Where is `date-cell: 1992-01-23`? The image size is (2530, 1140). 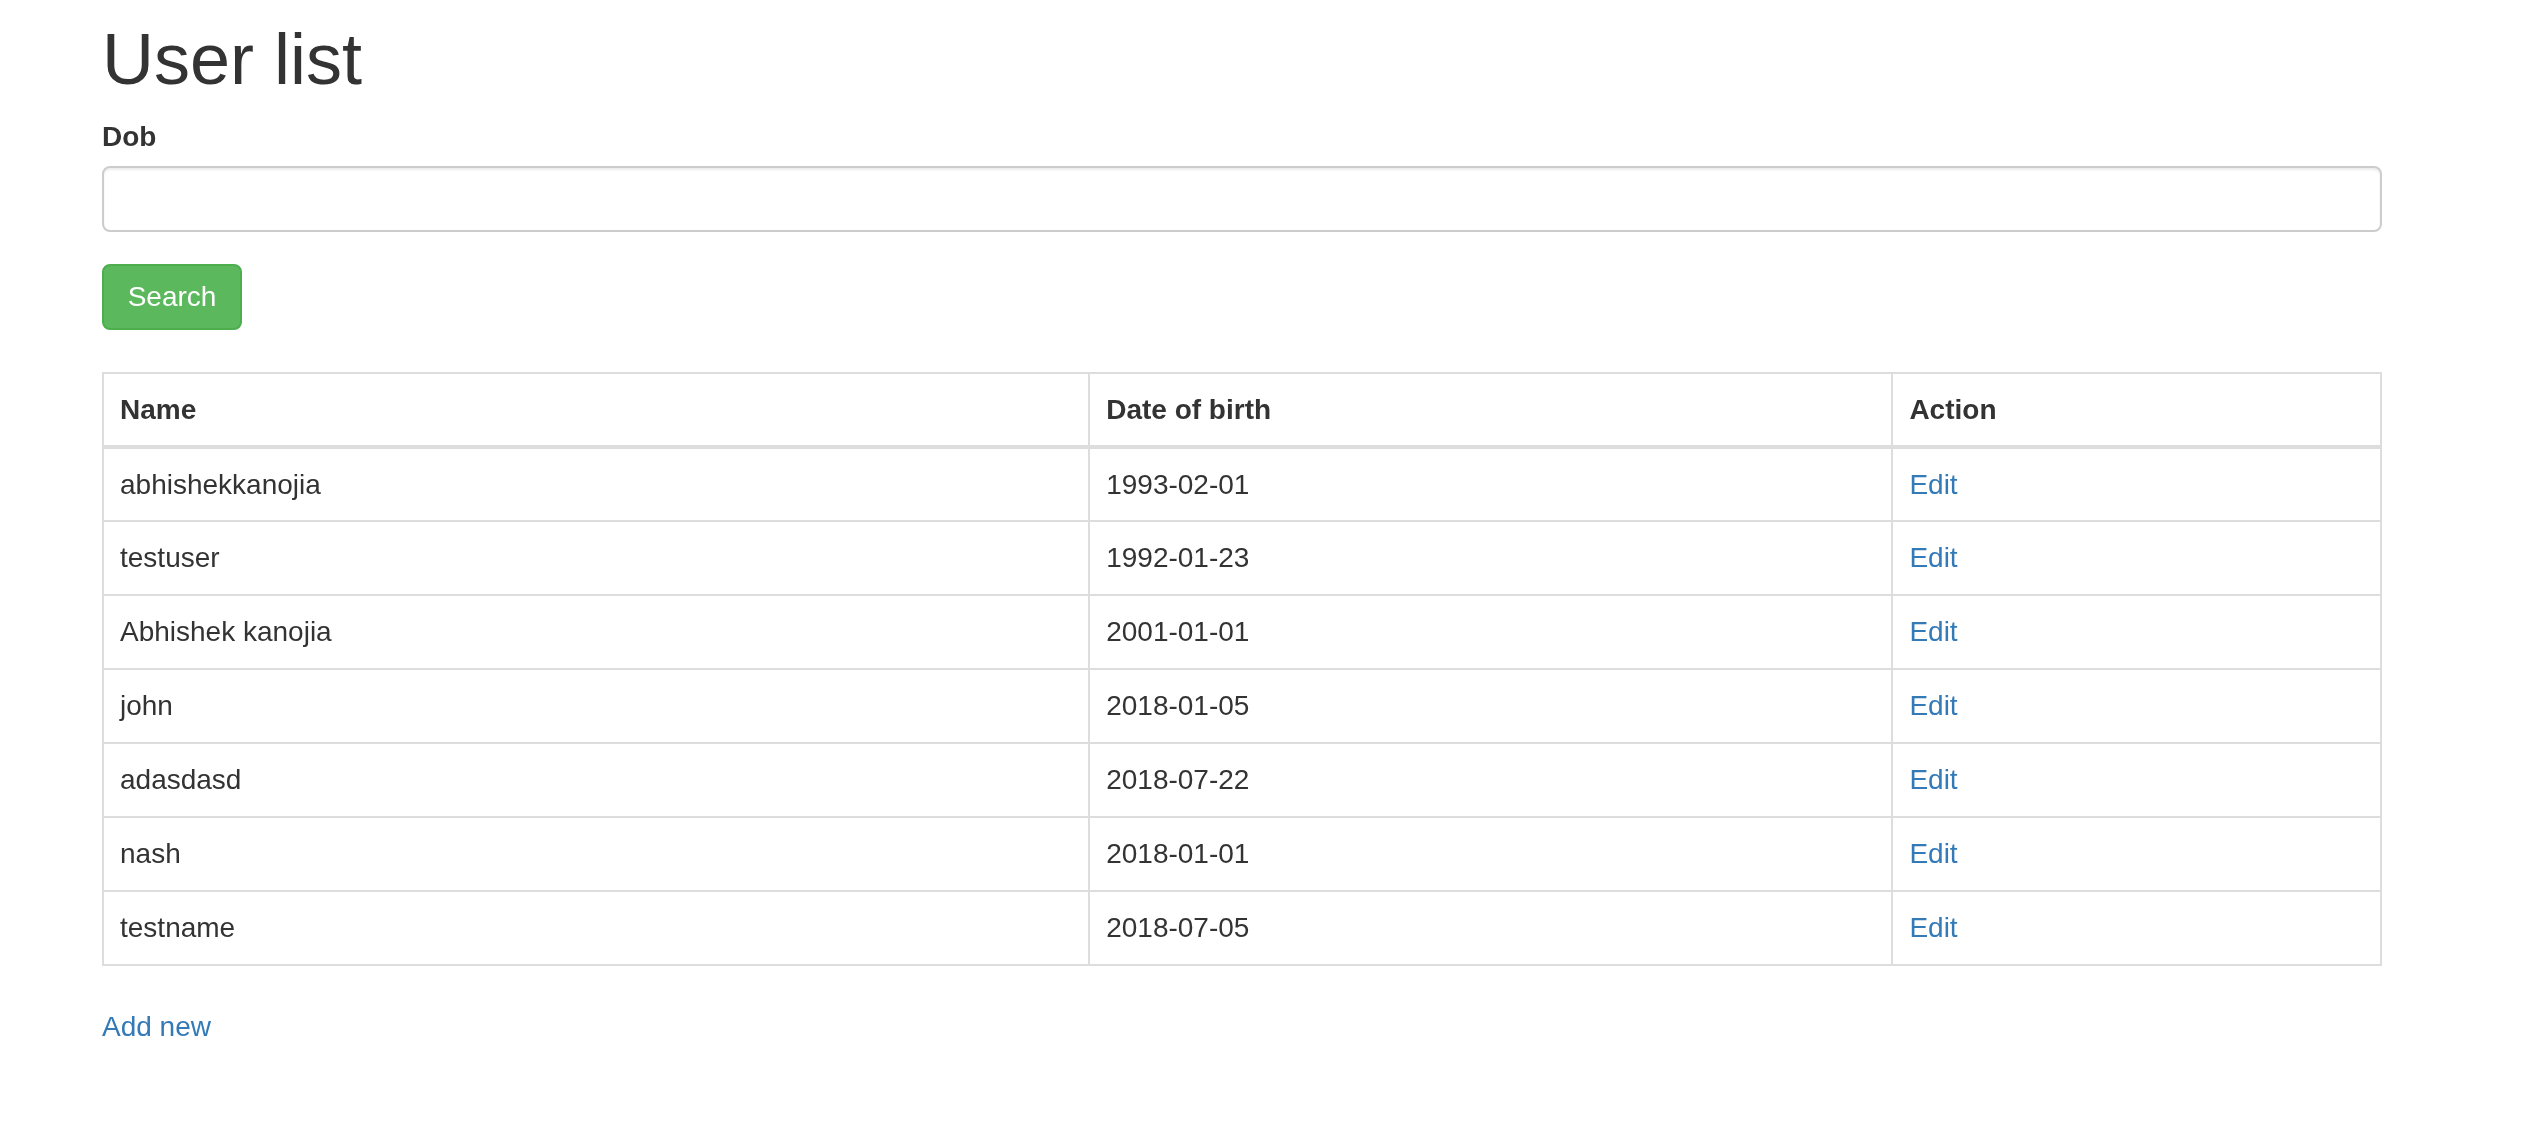
date-cell: 1992-01-23 is located at coordinates (1491, 558).